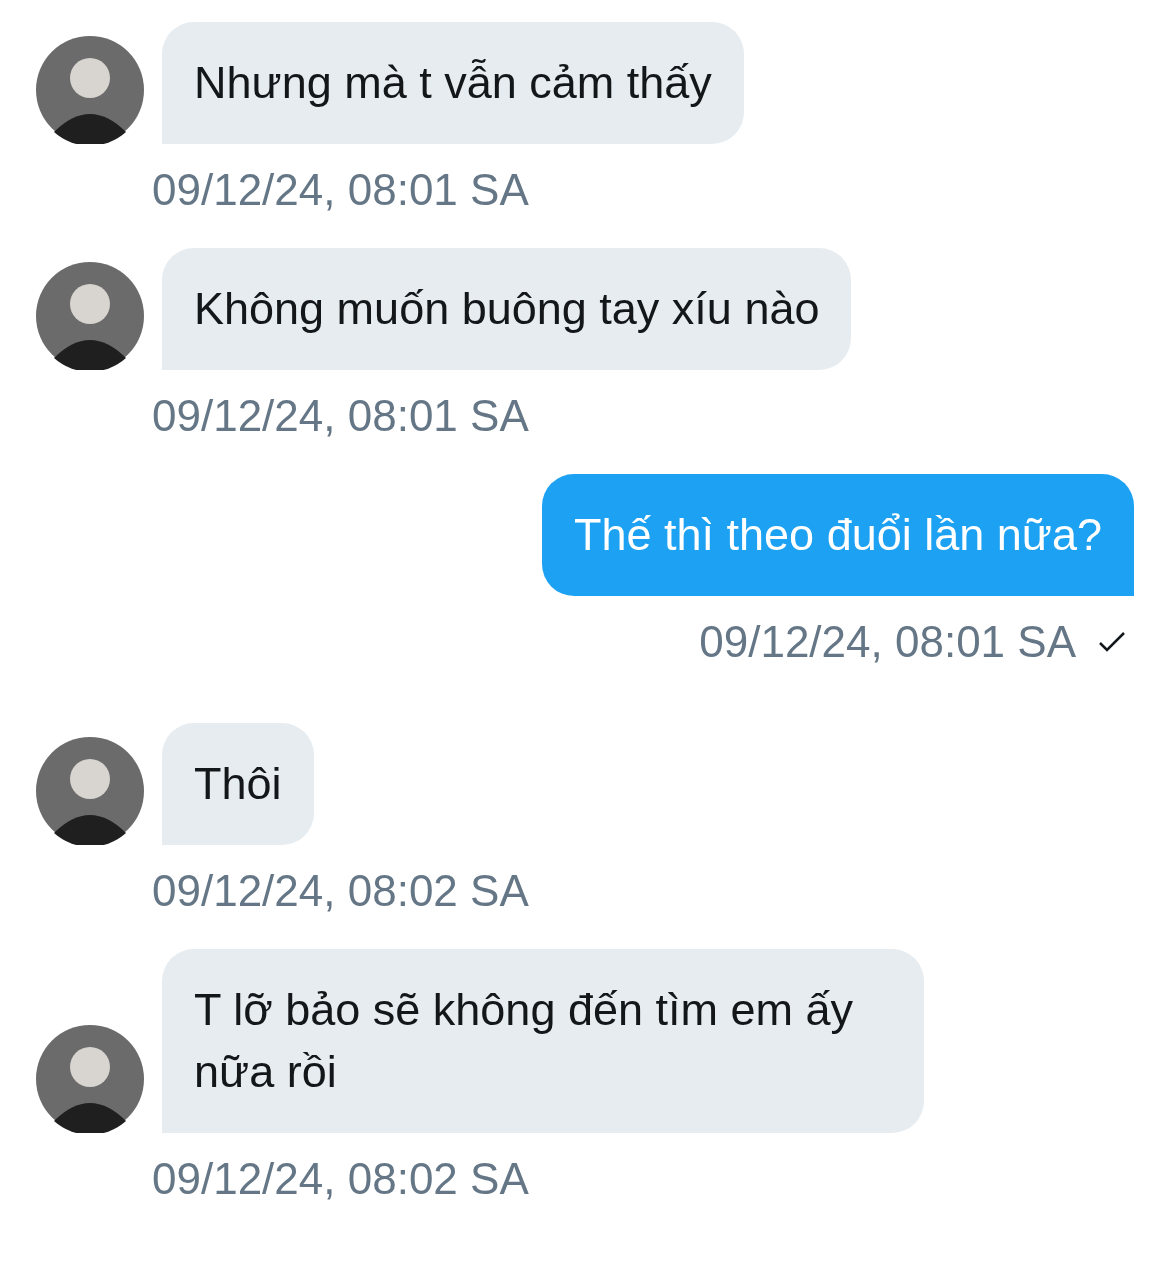 The height and width of the screenshot is (1262, 1170). Describe the element at coordinates (838, 535) in the screenshot. I see `message-bubble: Thế thì theo đuổi lần nữa?` at that location.